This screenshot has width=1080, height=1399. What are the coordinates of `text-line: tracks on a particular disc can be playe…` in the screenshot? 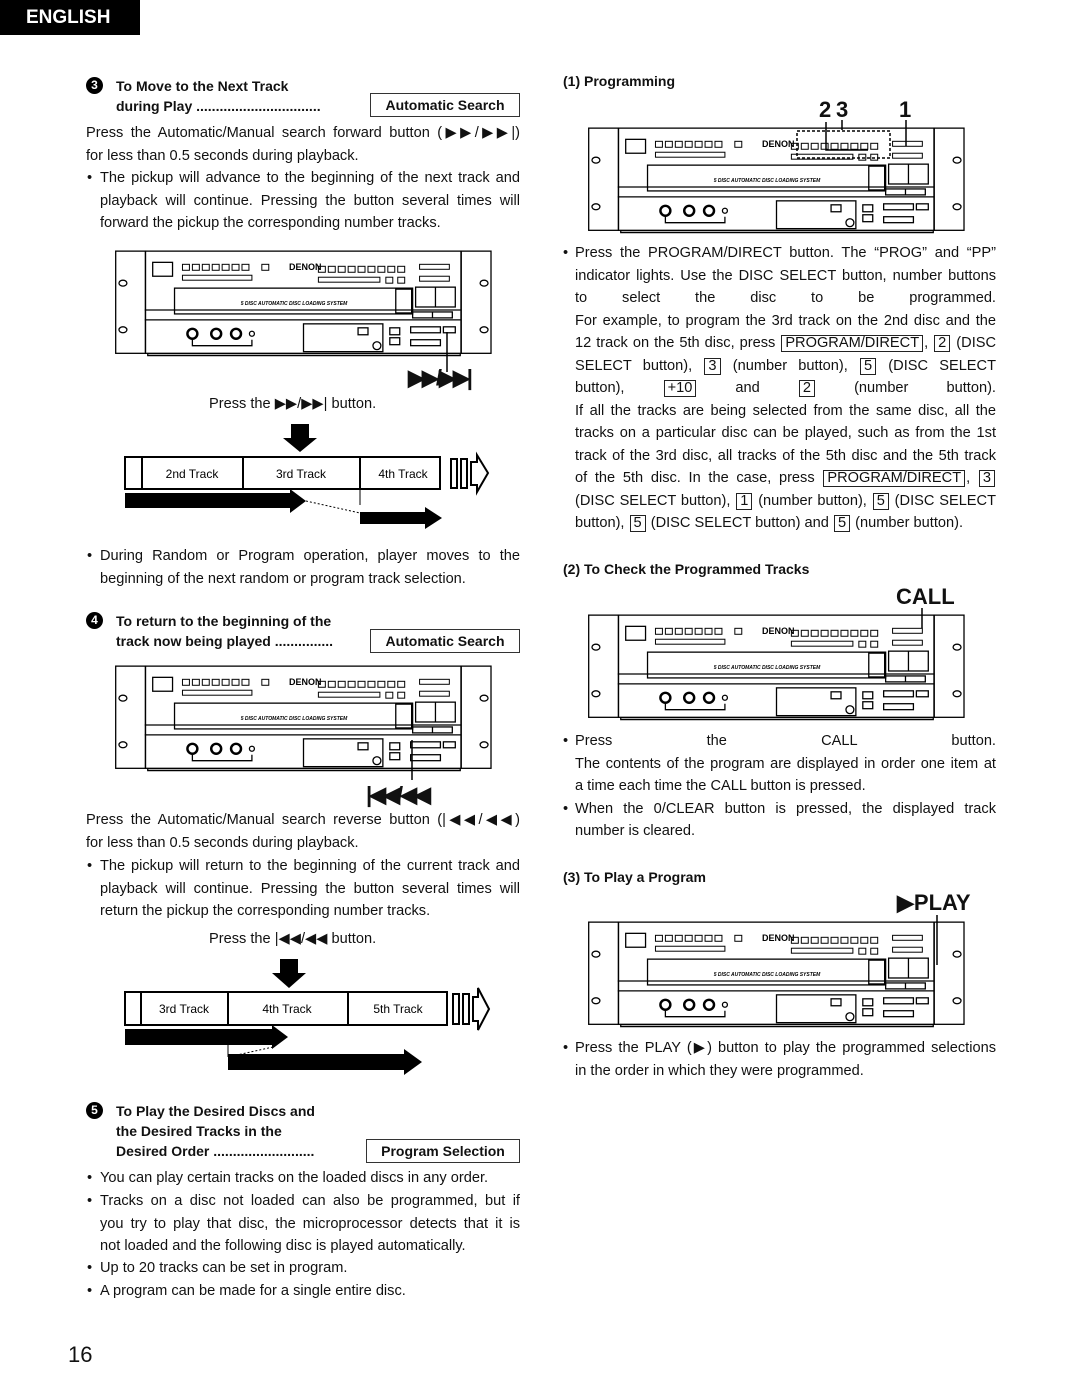 It's located at (785, 433).